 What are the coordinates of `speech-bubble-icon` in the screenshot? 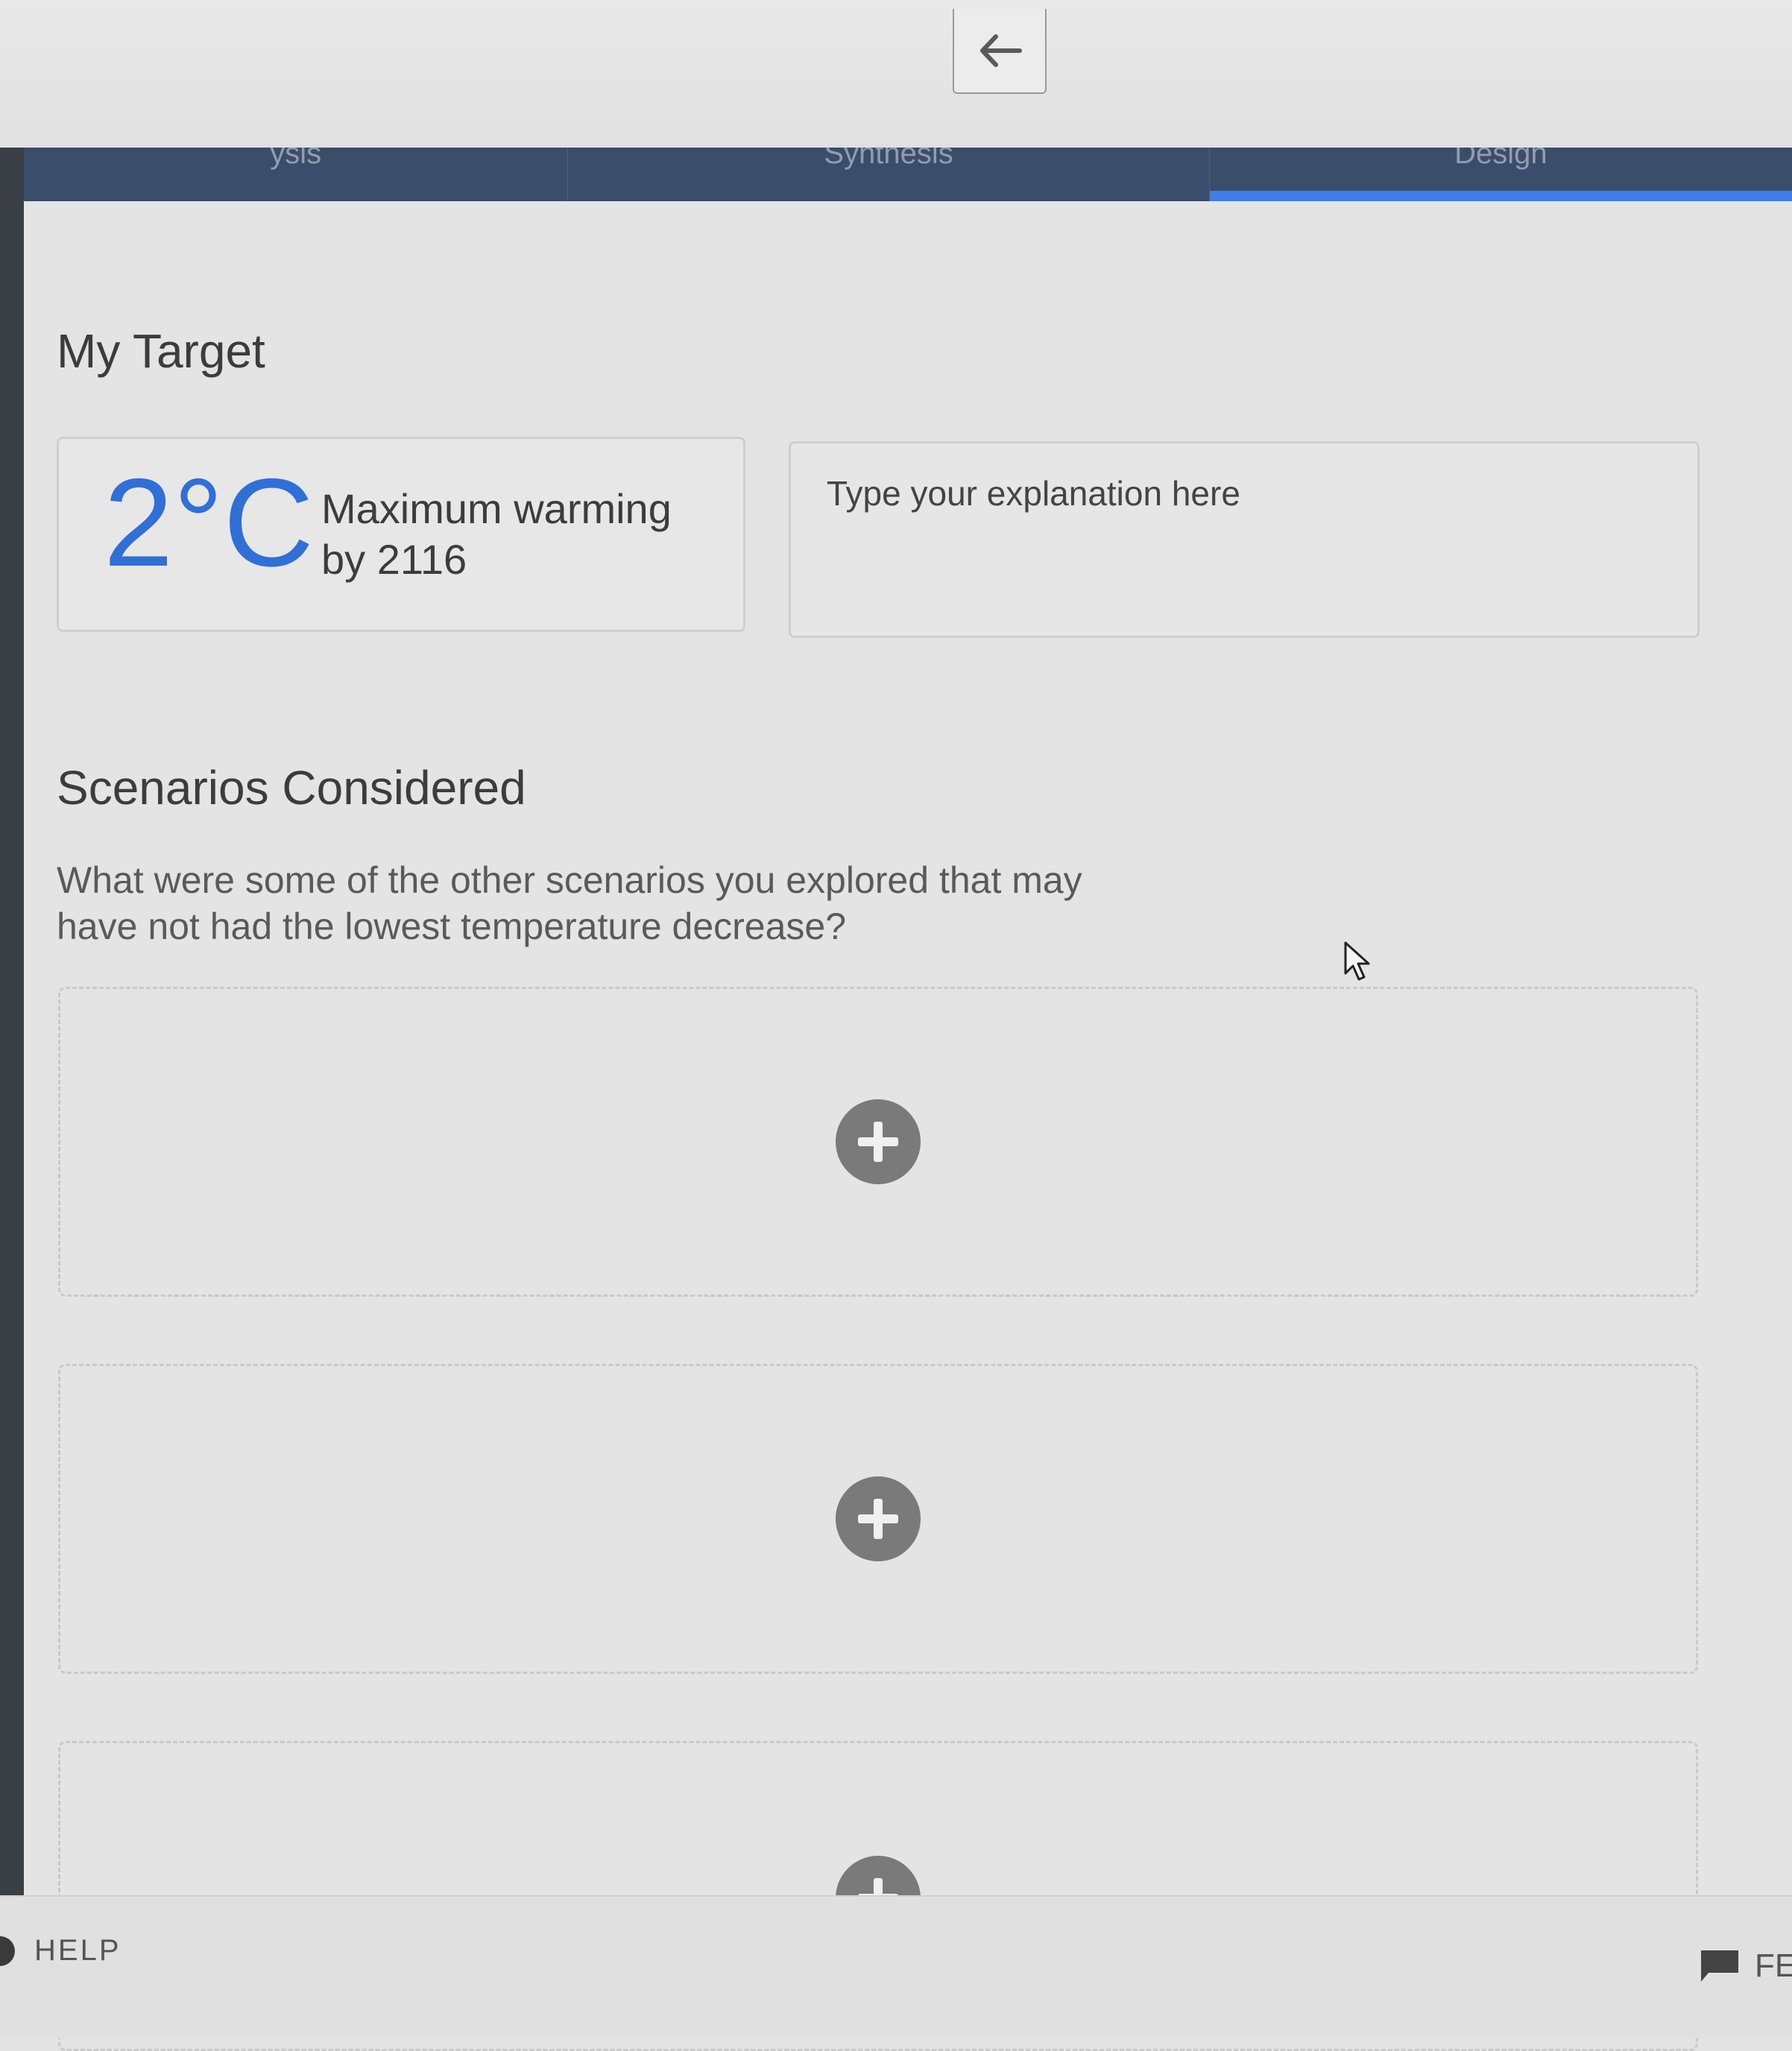 It's located at (1720, 1966).